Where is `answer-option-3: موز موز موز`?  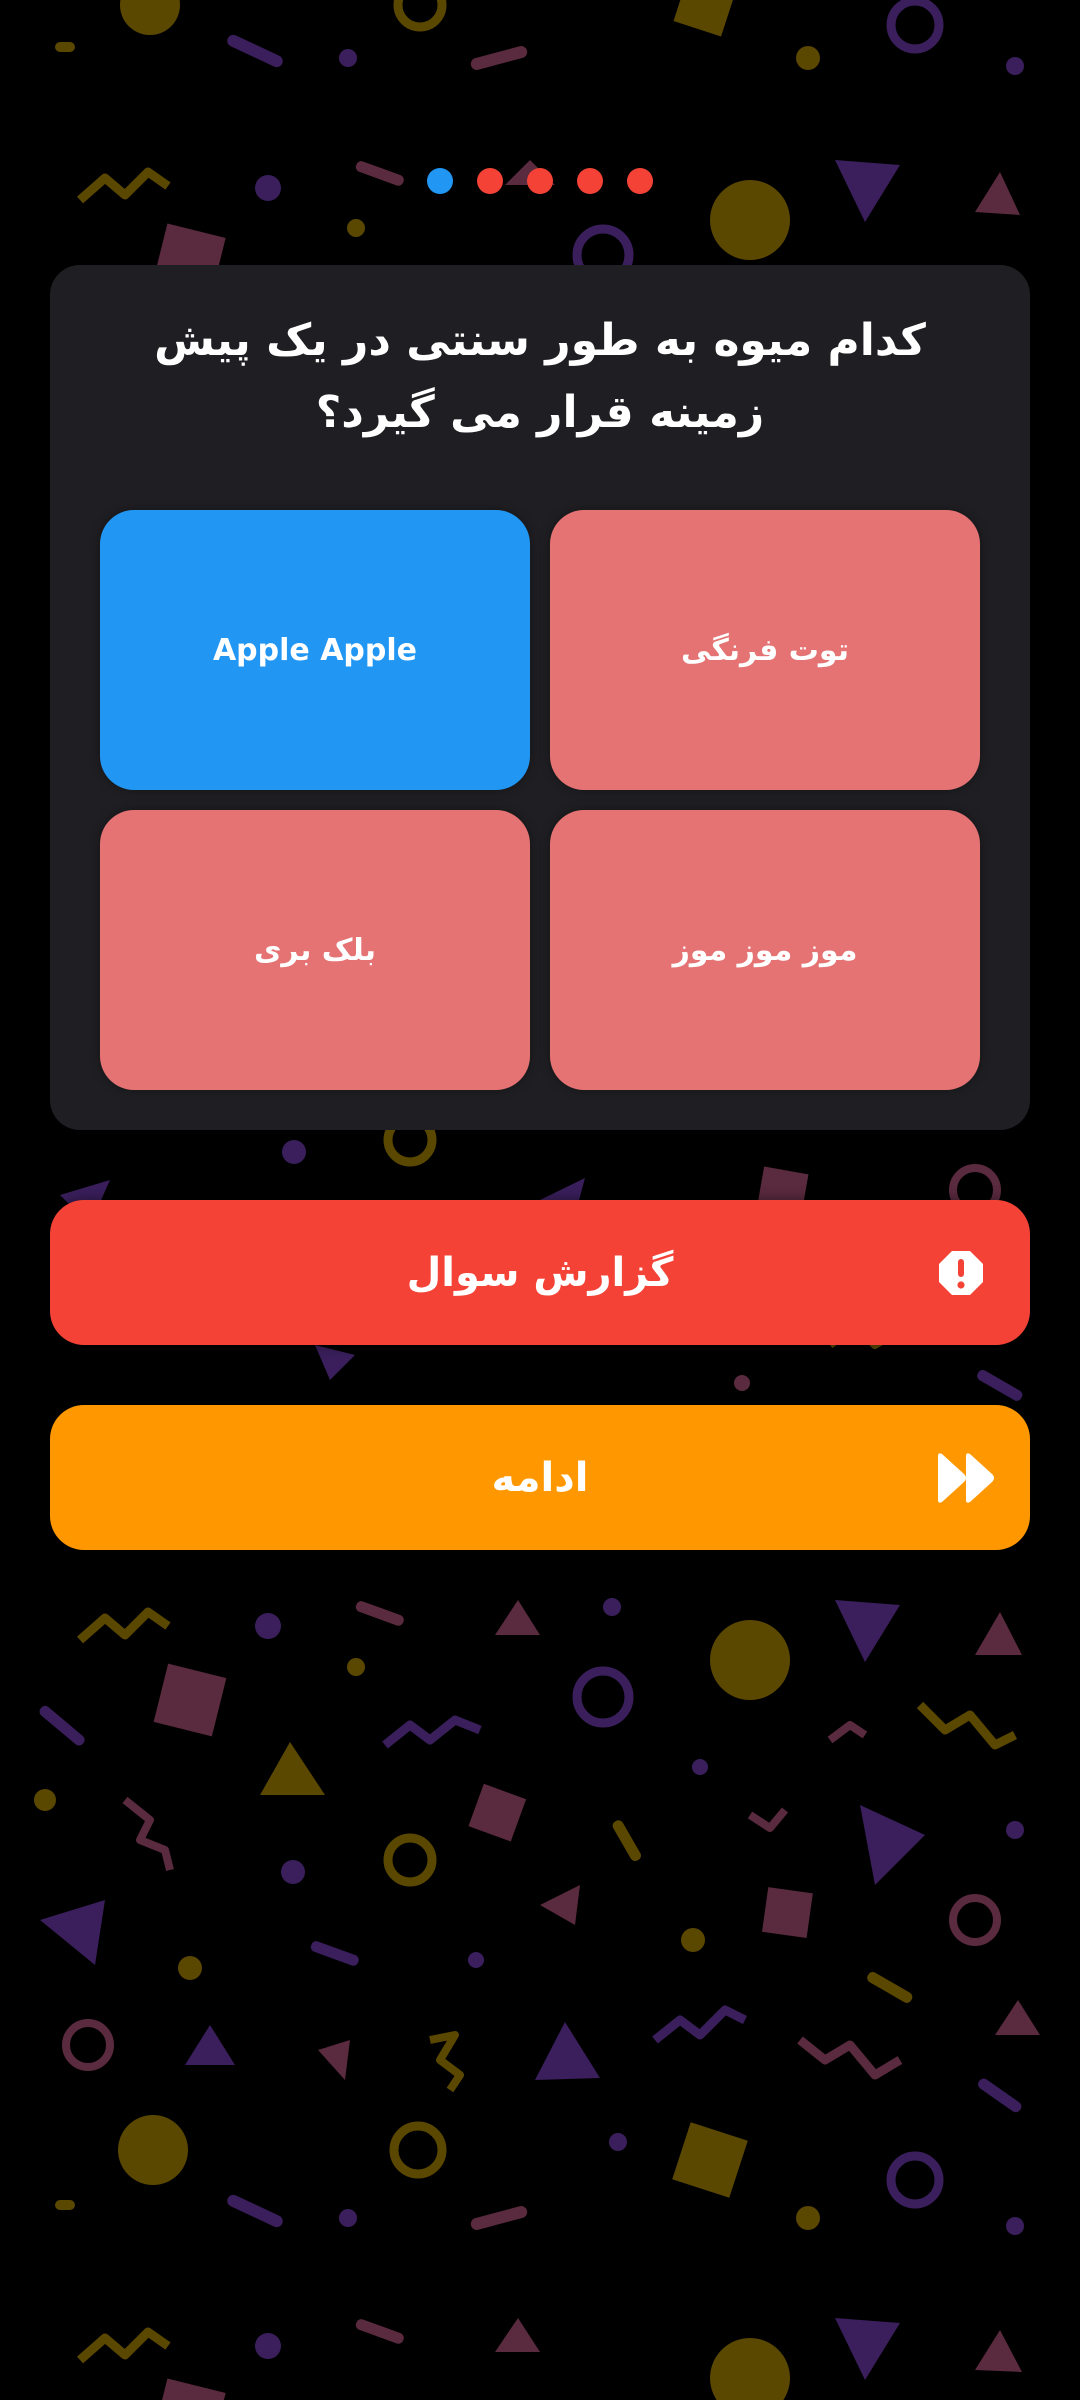
answer-option-3: موز موز موز is located at coordinates (765, 950).